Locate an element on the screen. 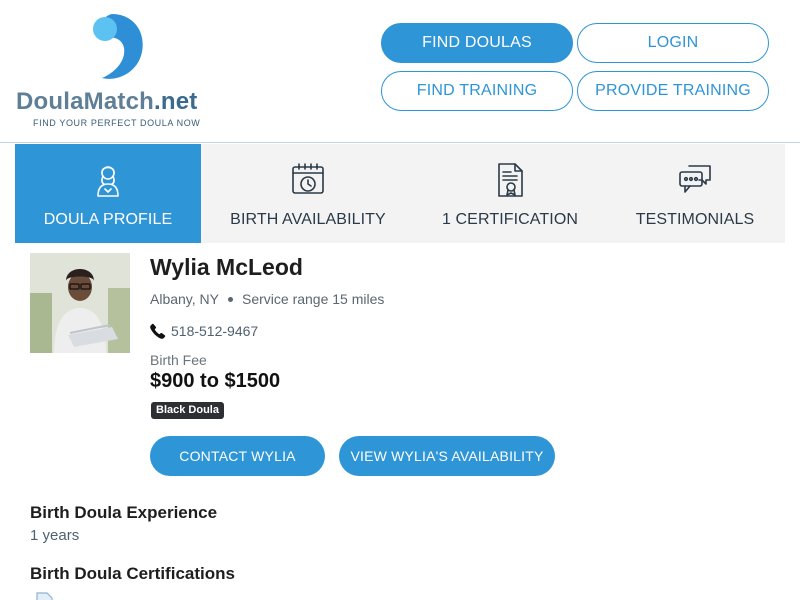 The height and width of the screenshot is (600, 800). logo-text-net: .net is located at coordinates (176, 101).